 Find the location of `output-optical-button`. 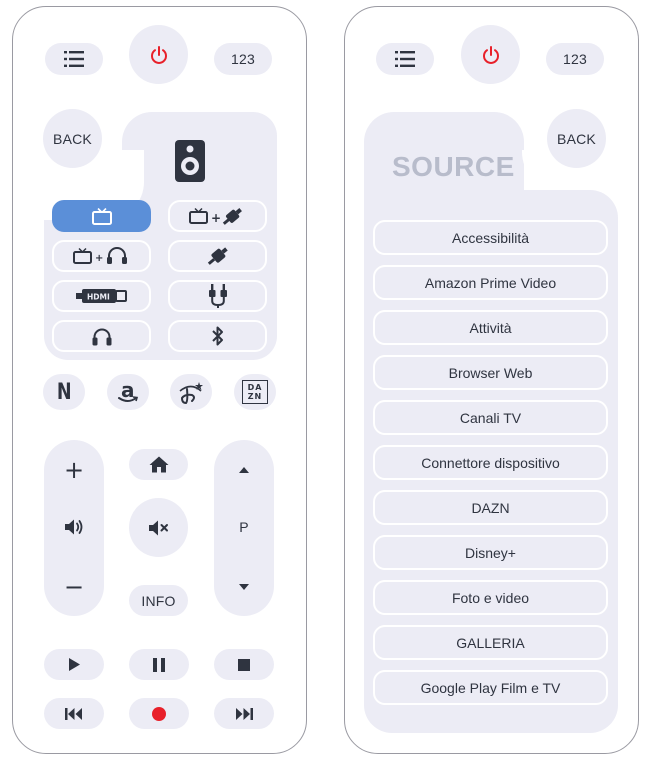

output-optical-button is located at coordinates (217, 256).